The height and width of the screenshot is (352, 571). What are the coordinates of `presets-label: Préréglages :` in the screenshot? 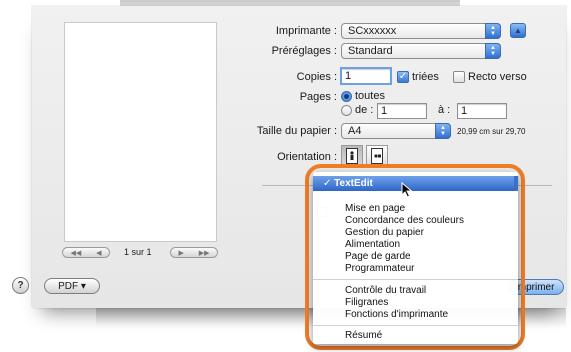 It's located at (304, 51).